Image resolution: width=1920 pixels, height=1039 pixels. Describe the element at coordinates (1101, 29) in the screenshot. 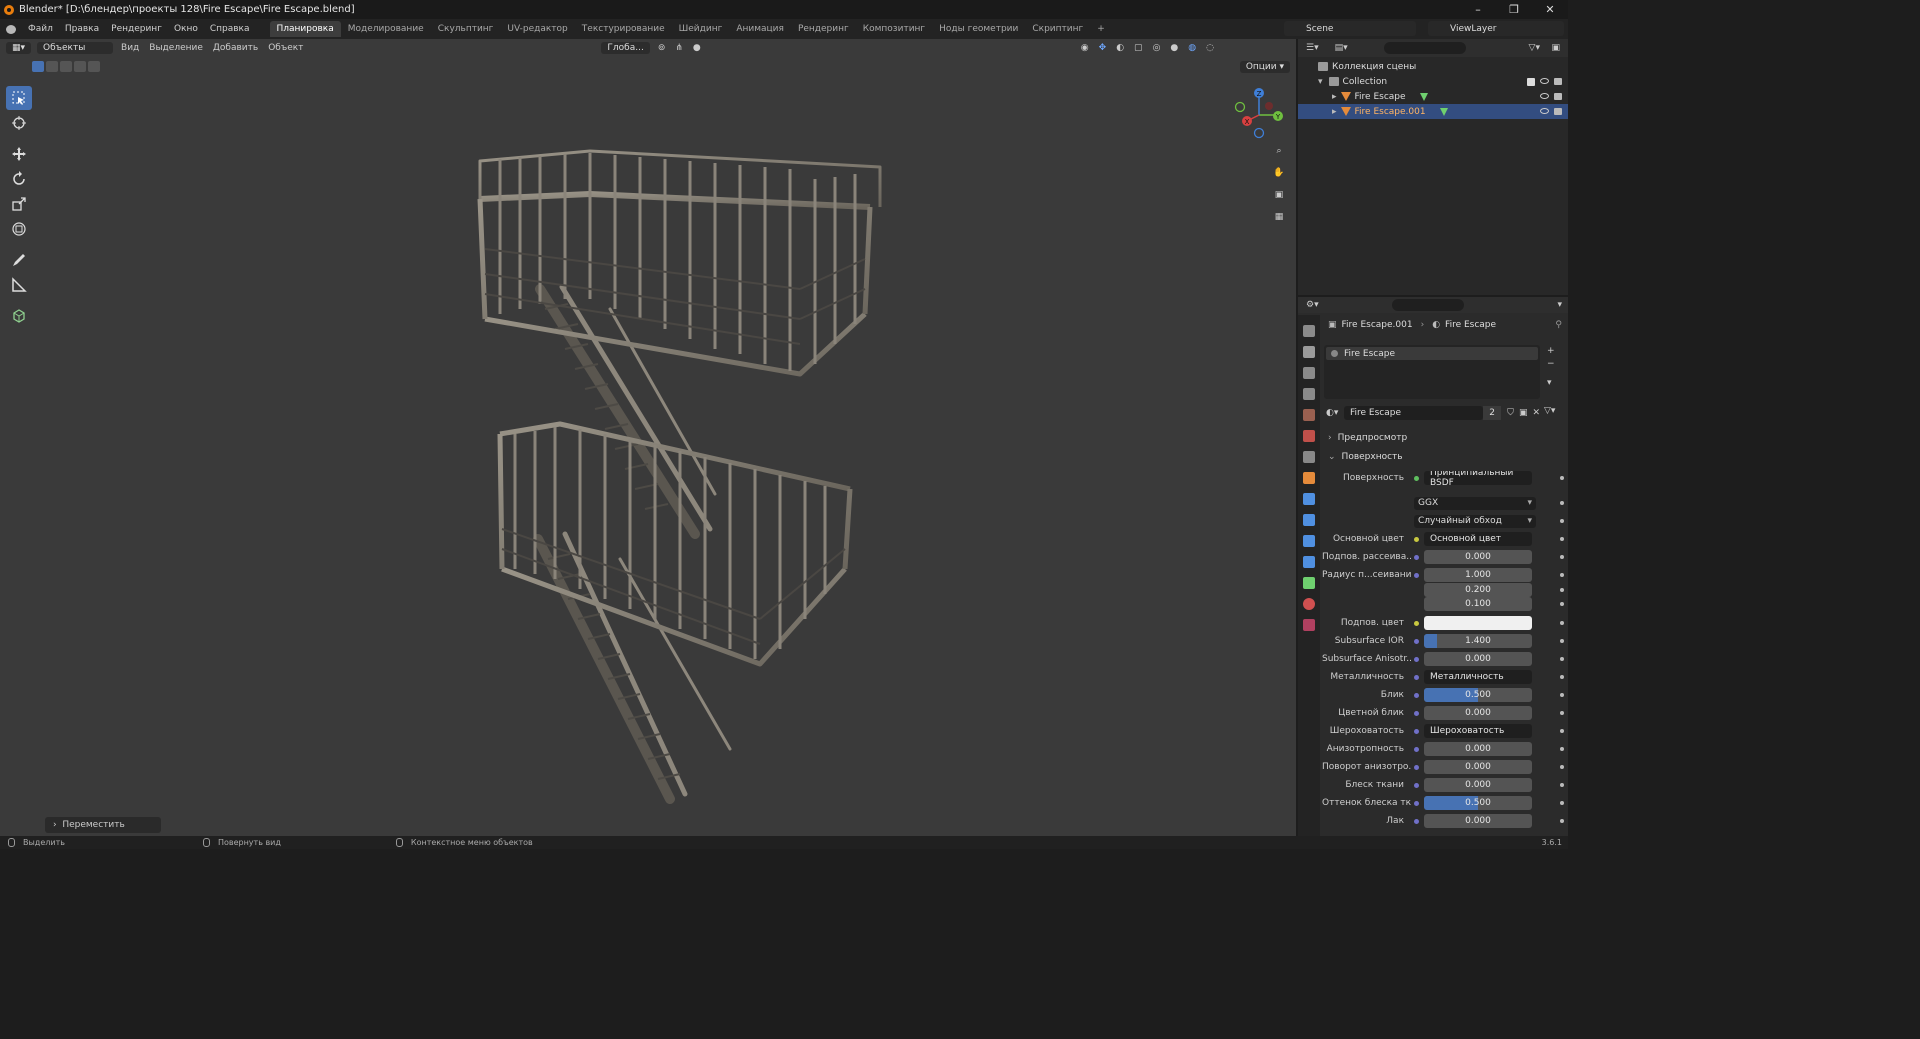

I see `add-workspace-button: +` at that location.